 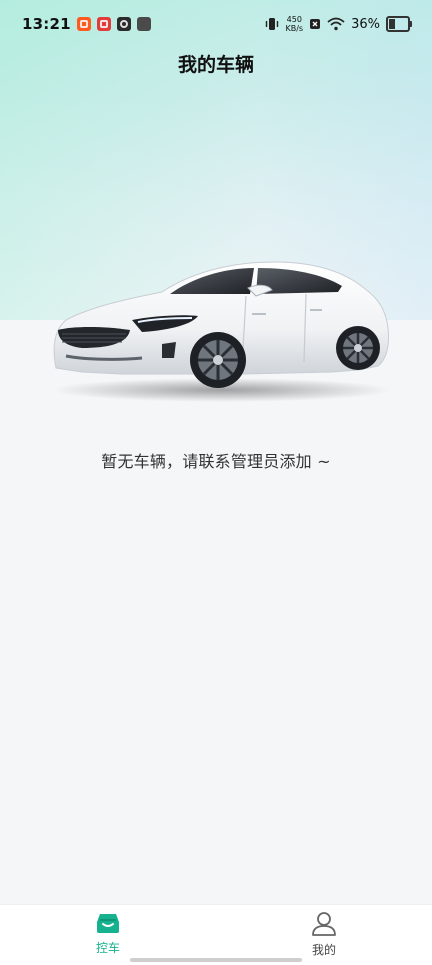 What do you see at coordinates (217, 328) in the screenshot?
I see `car-illustration` at bounding box center [217, 328].